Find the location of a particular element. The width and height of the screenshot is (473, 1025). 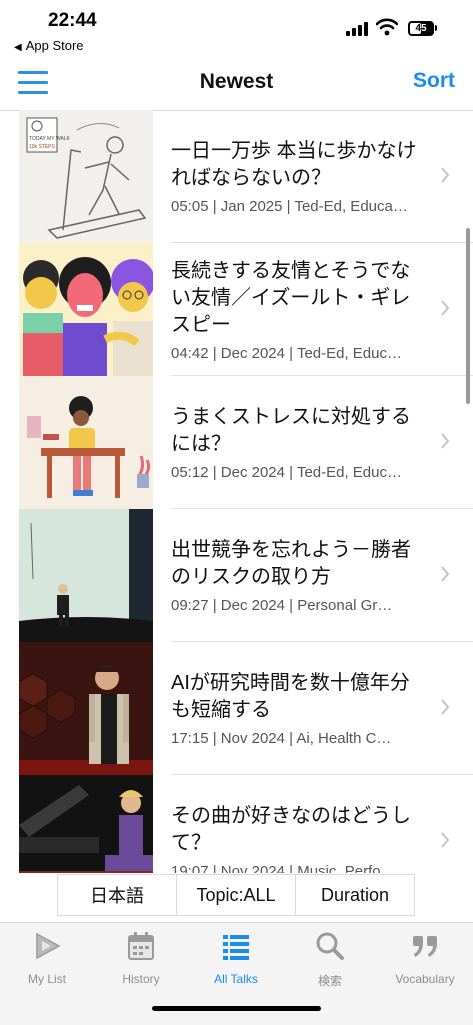

svg-text: TODAY MY WALK is located at coordinates (50, 139).